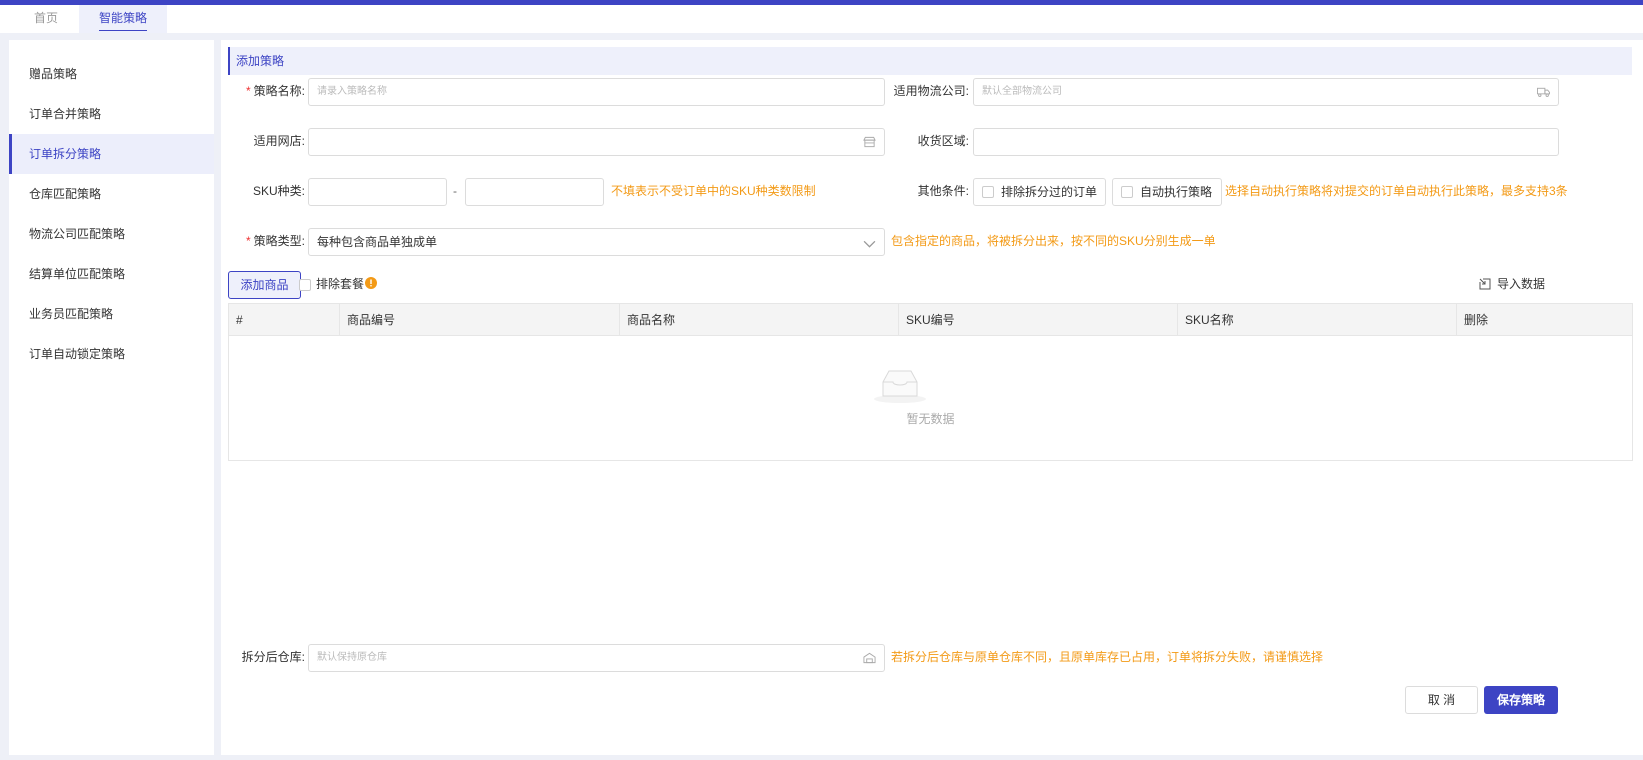 The height and width of the screenshot is (760, 1643). What do you see at coordinates (534, 192) in the screenshot?
I see `sku-max-input` at bounding box center [534, 192].